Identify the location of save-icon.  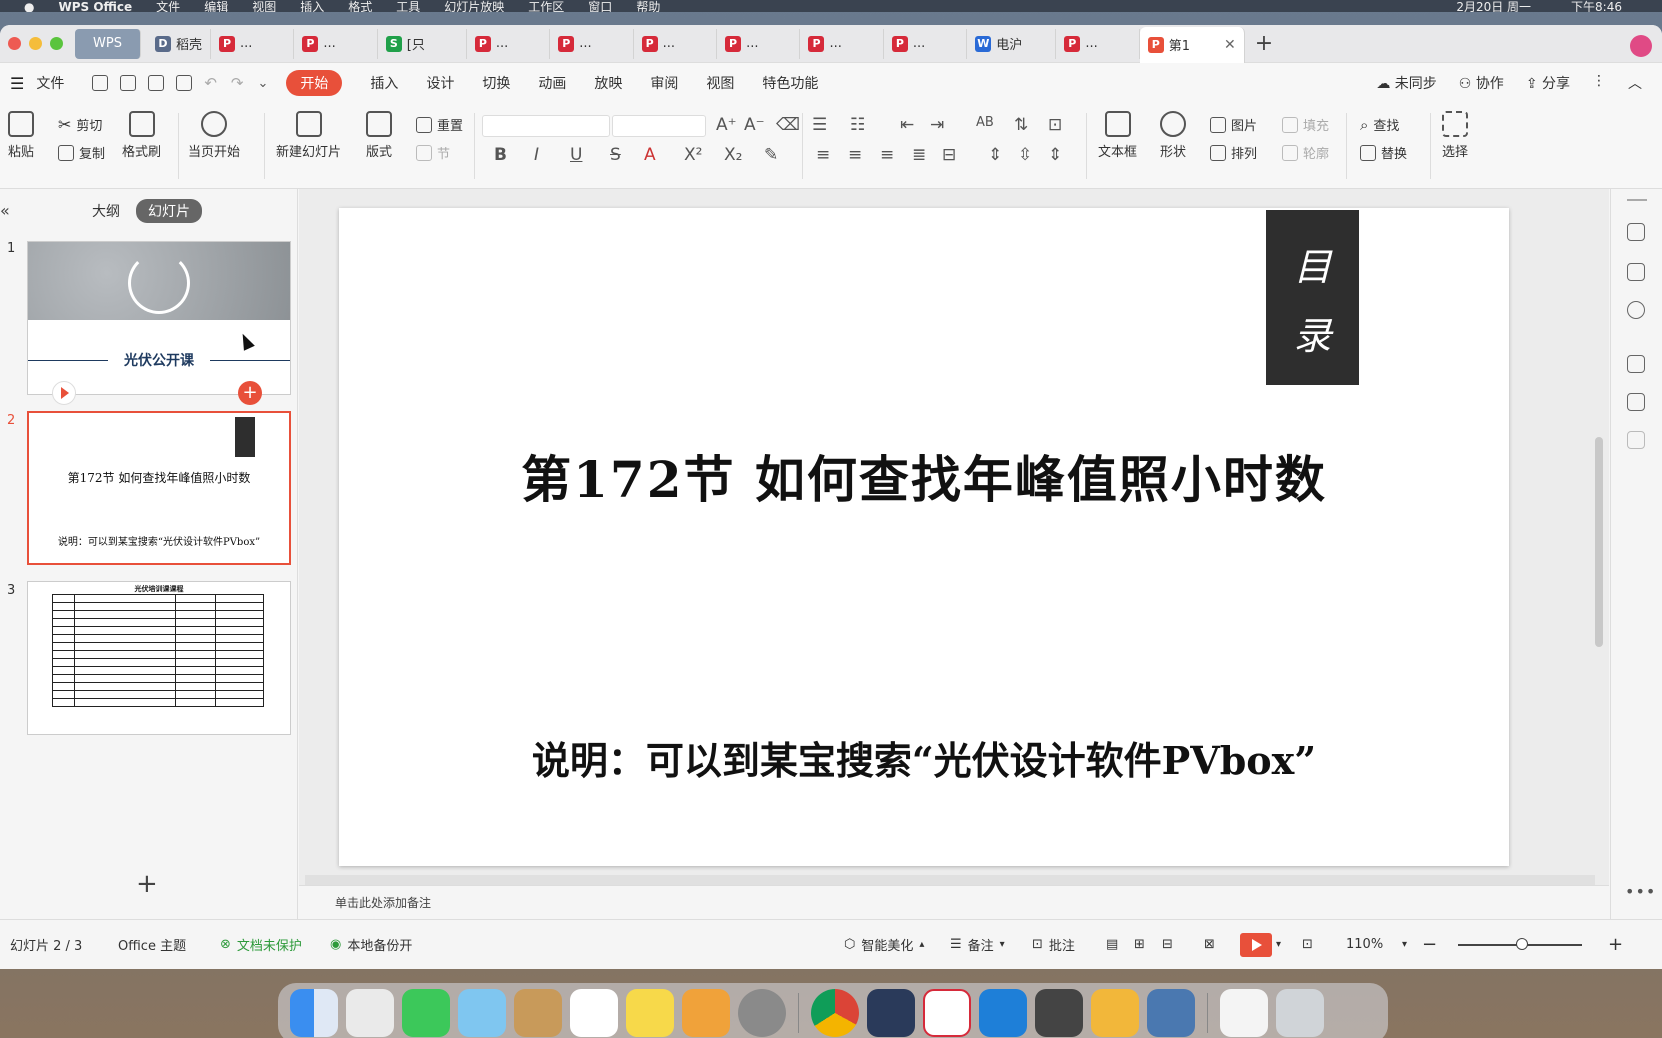
(100, 83).